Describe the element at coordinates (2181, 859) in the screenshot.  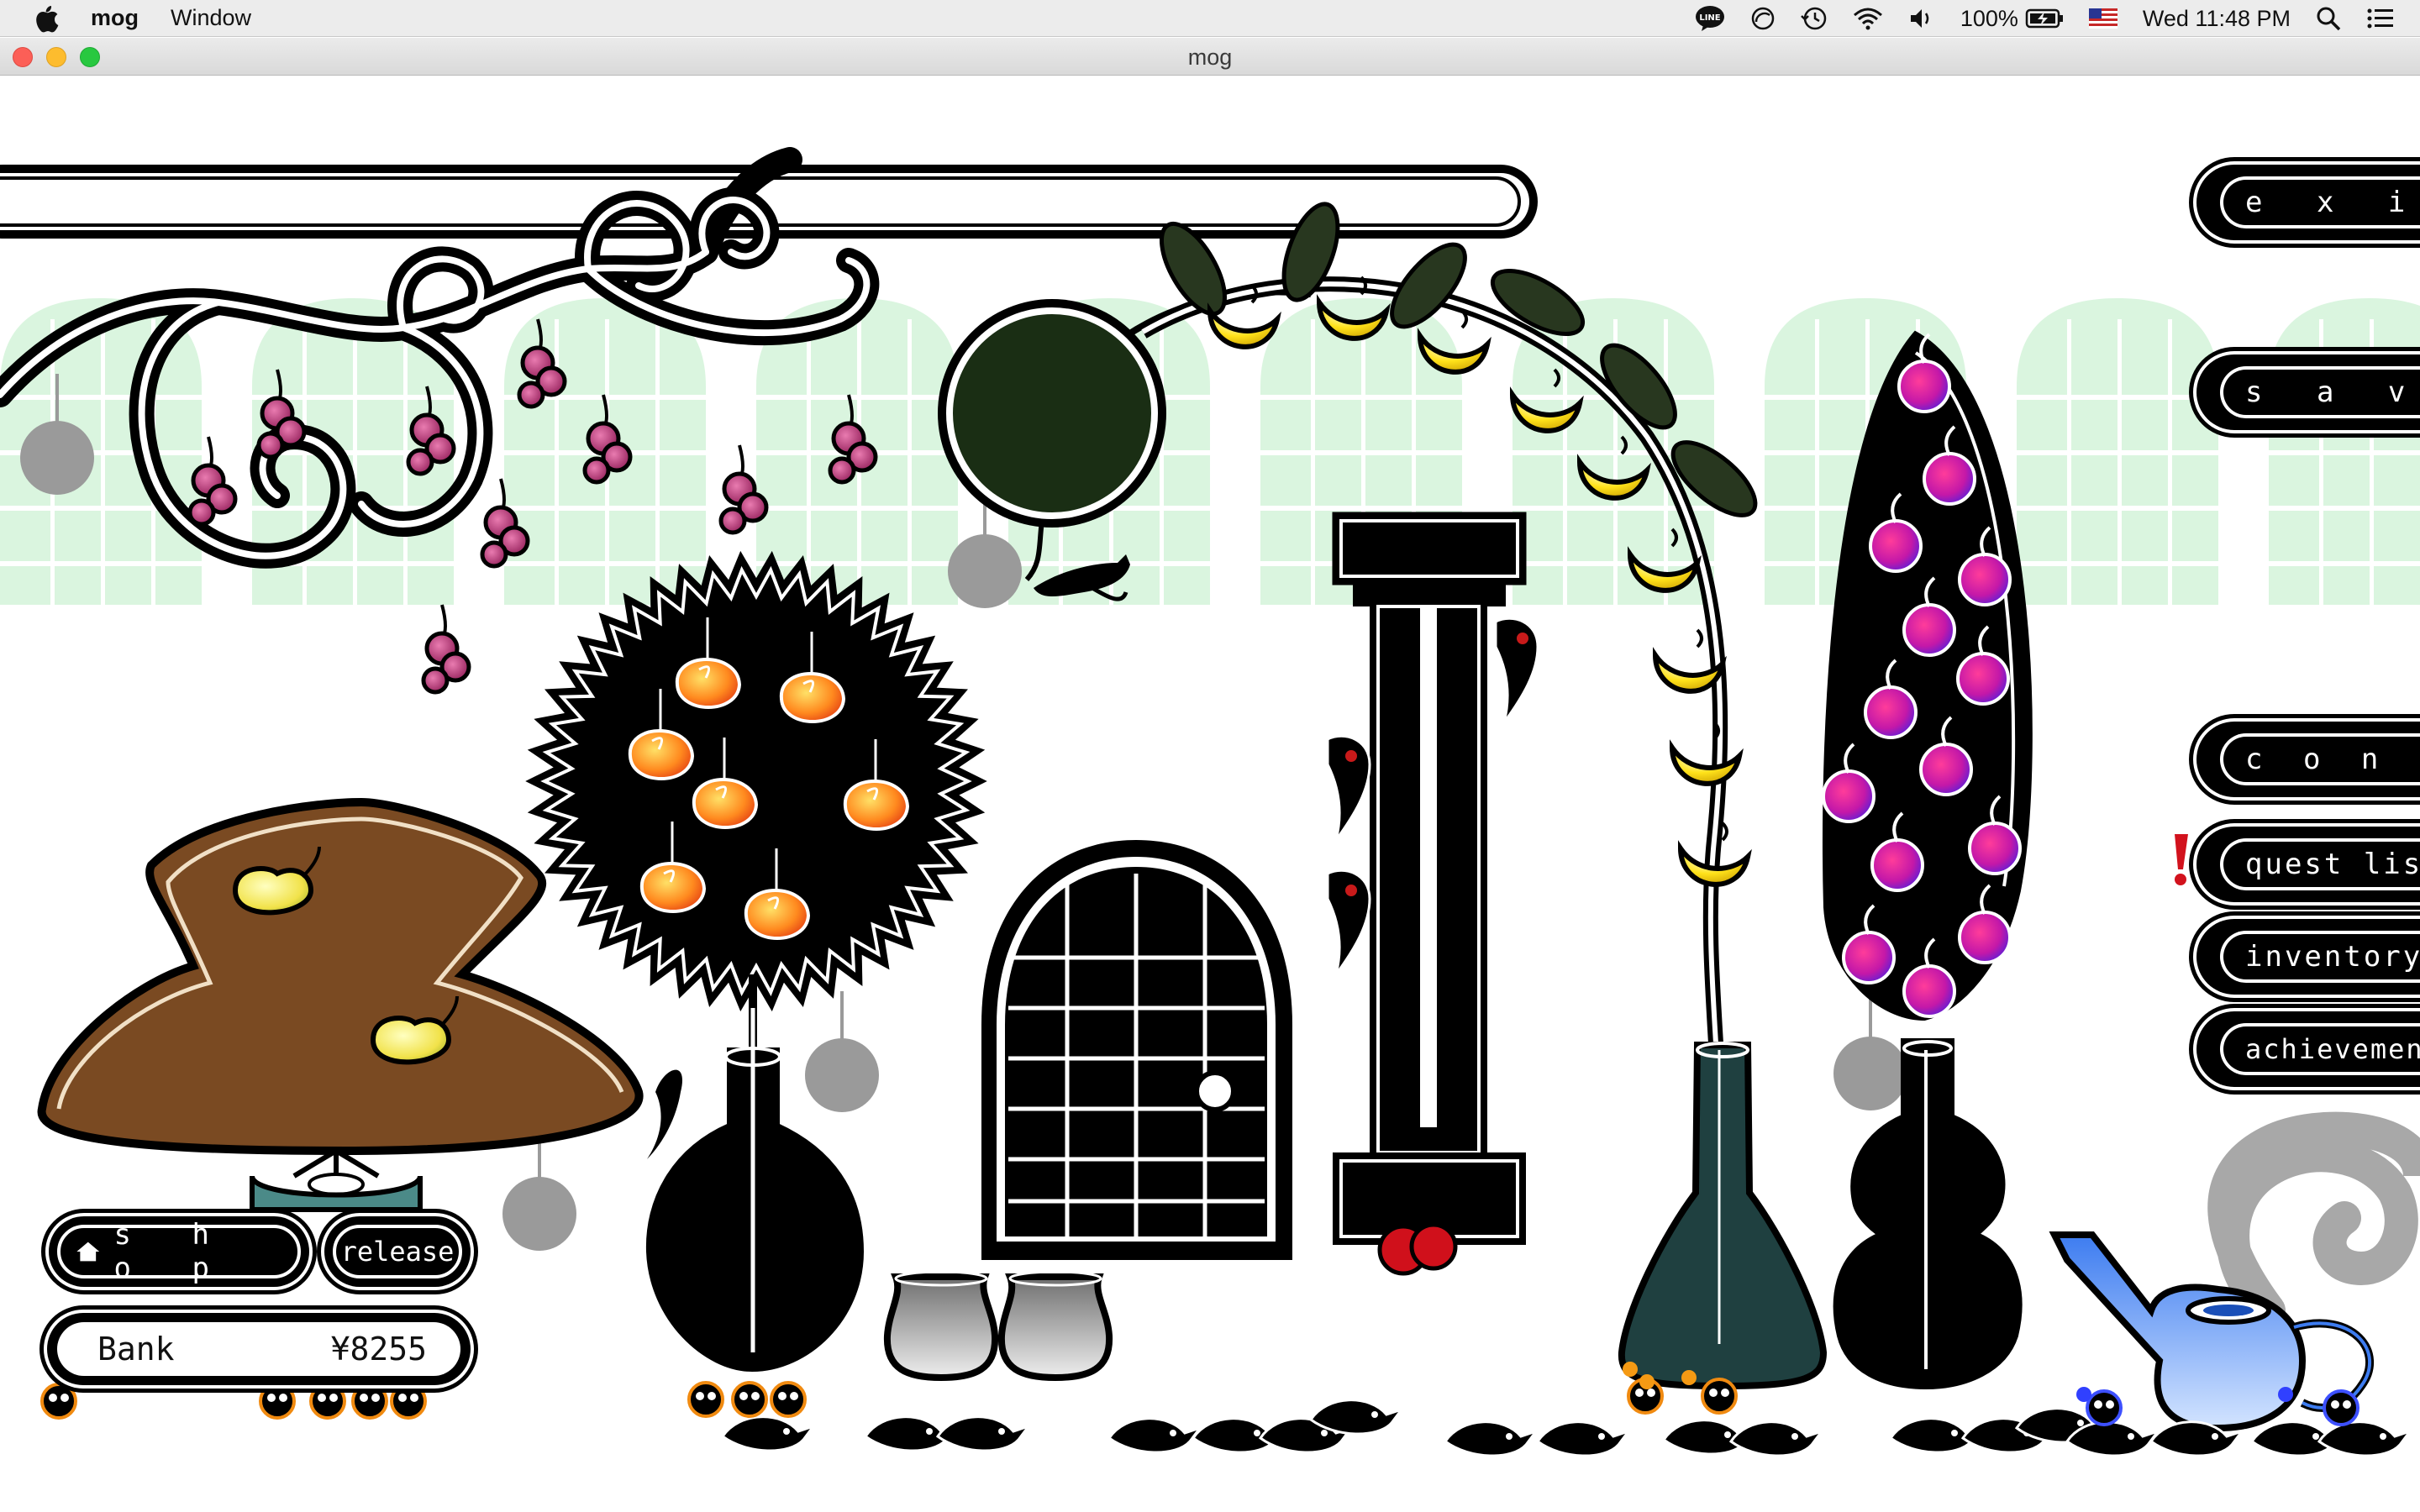
I see `quest-alert-icon` at that location.